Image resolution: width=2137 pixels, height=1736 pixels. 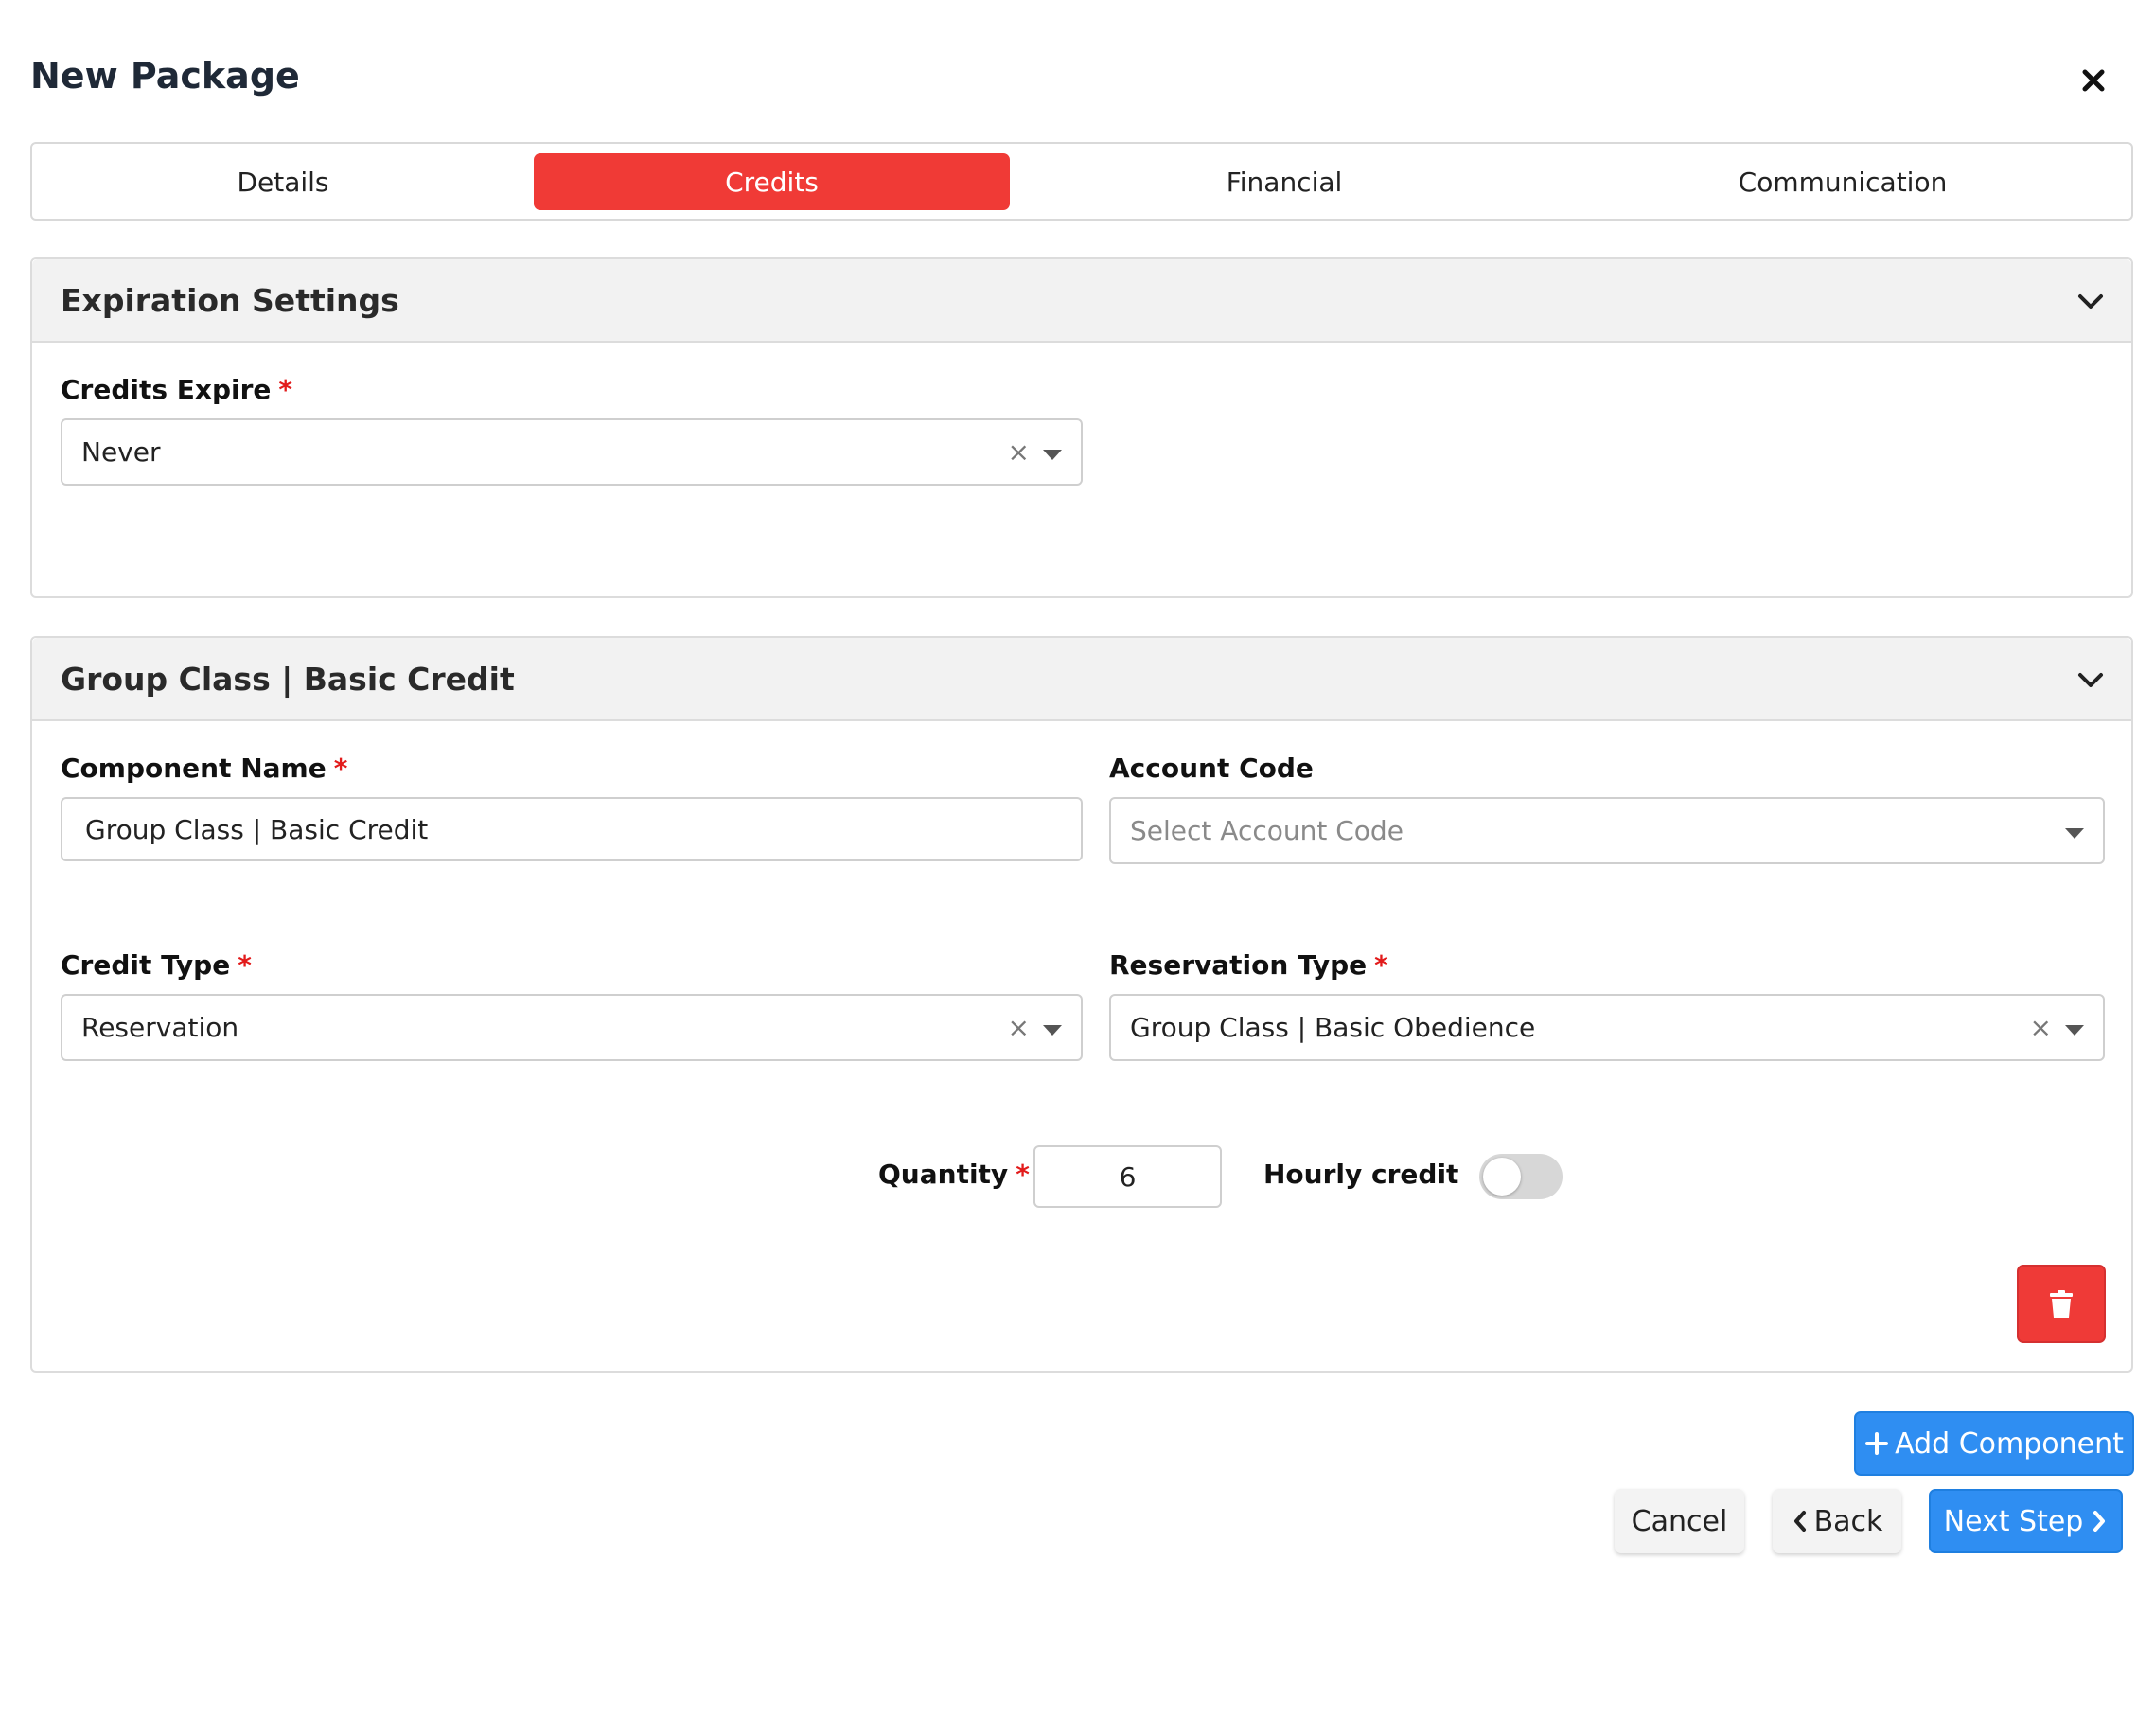 I want to click on next-step-button: Next Step, so click(x=2026, y=1521).